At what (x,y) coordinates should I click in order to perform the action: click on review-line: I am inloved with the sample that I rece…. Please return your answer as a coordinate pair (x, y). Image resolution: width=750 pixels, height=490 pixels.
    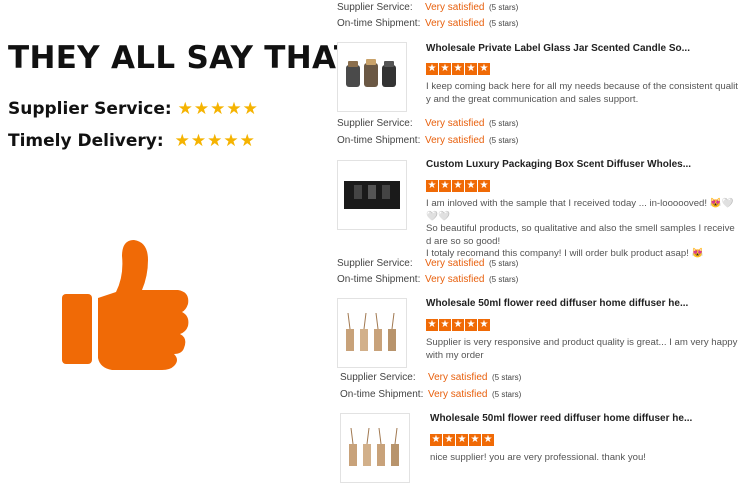
    Looking at the image, I should click on (580, 210).